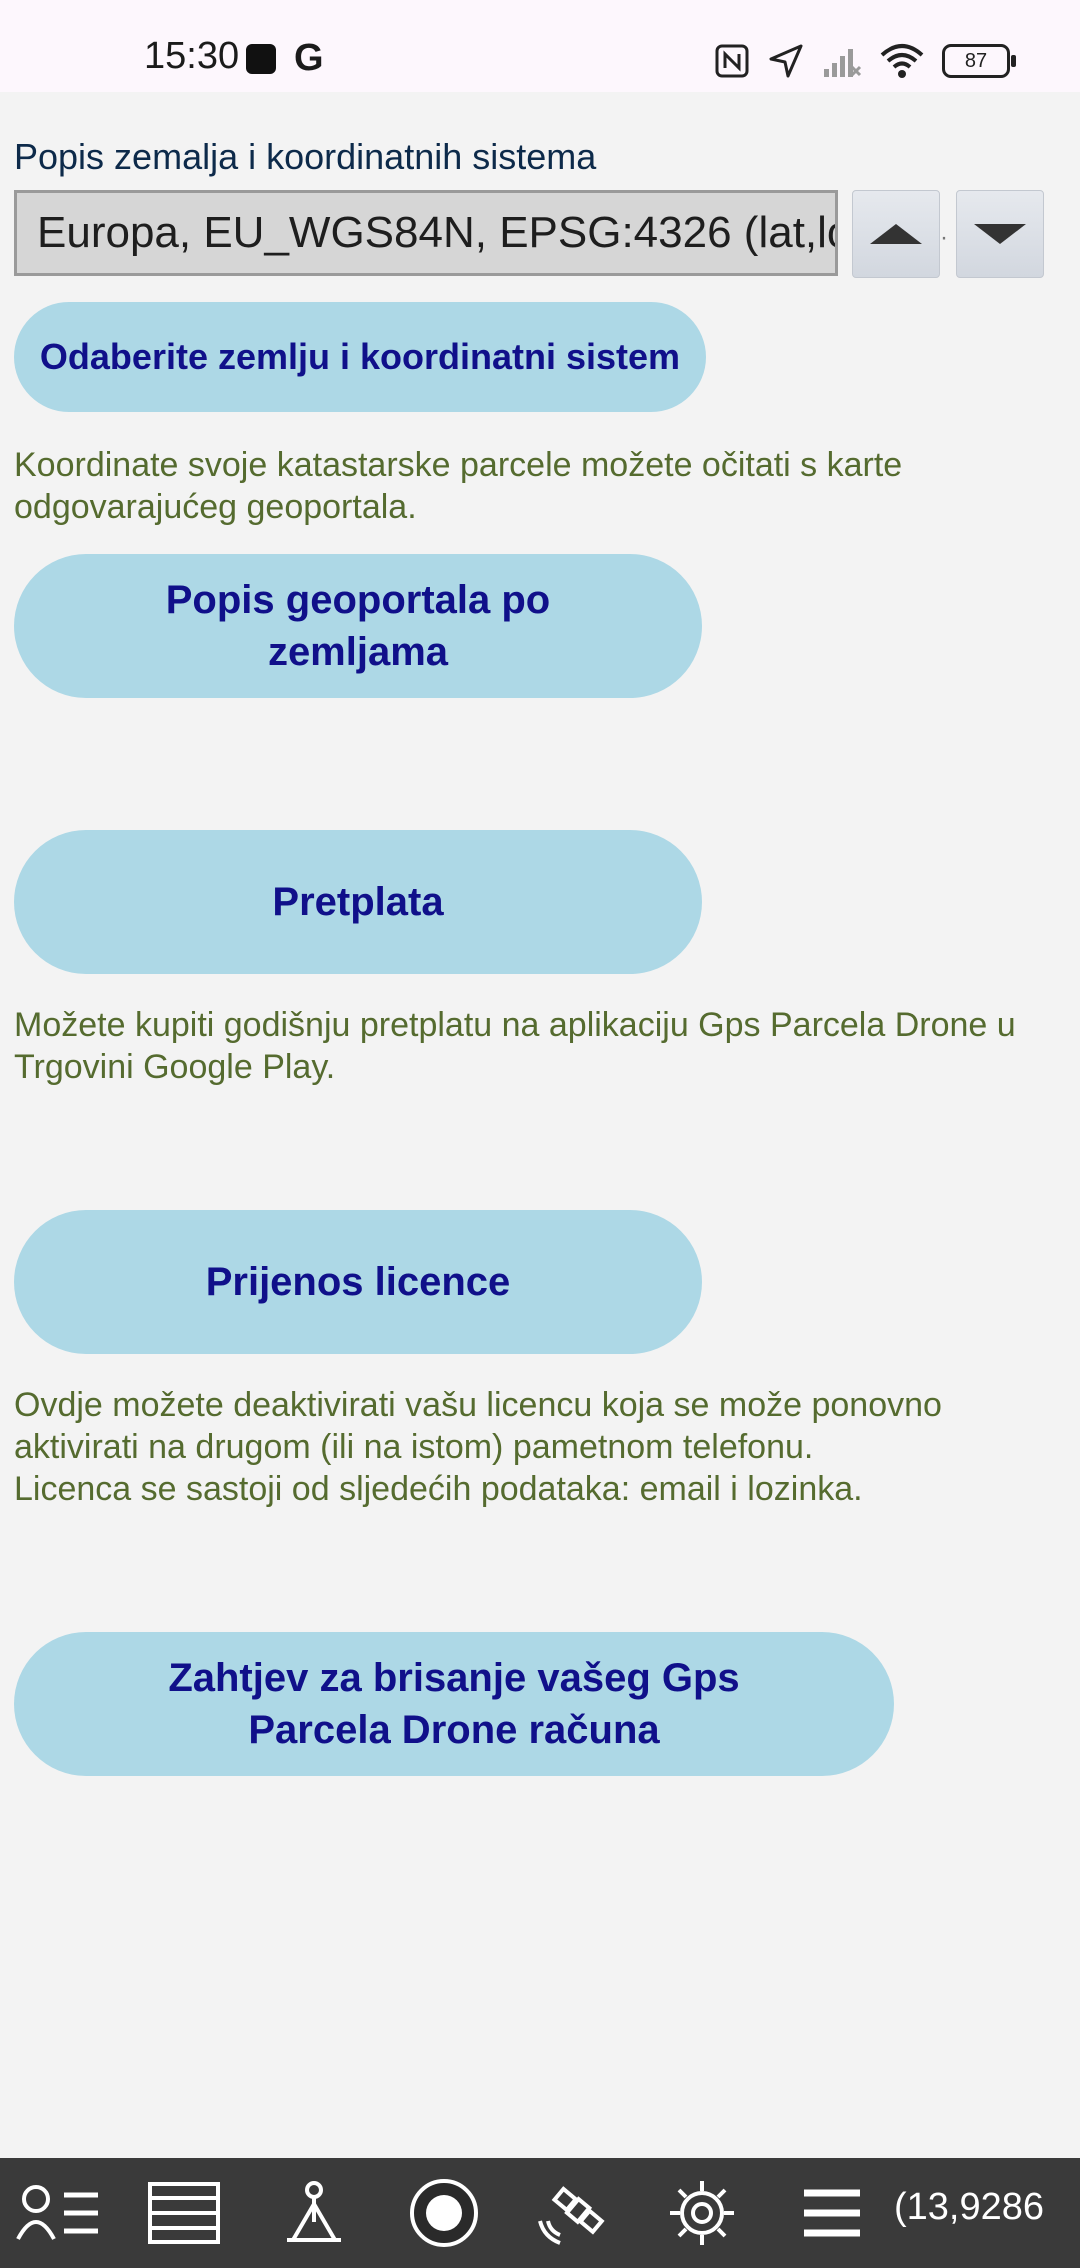  I want to click on choose-country-system-button: Odaberite zemlju i koordinatni sistem, so click(360, 357).